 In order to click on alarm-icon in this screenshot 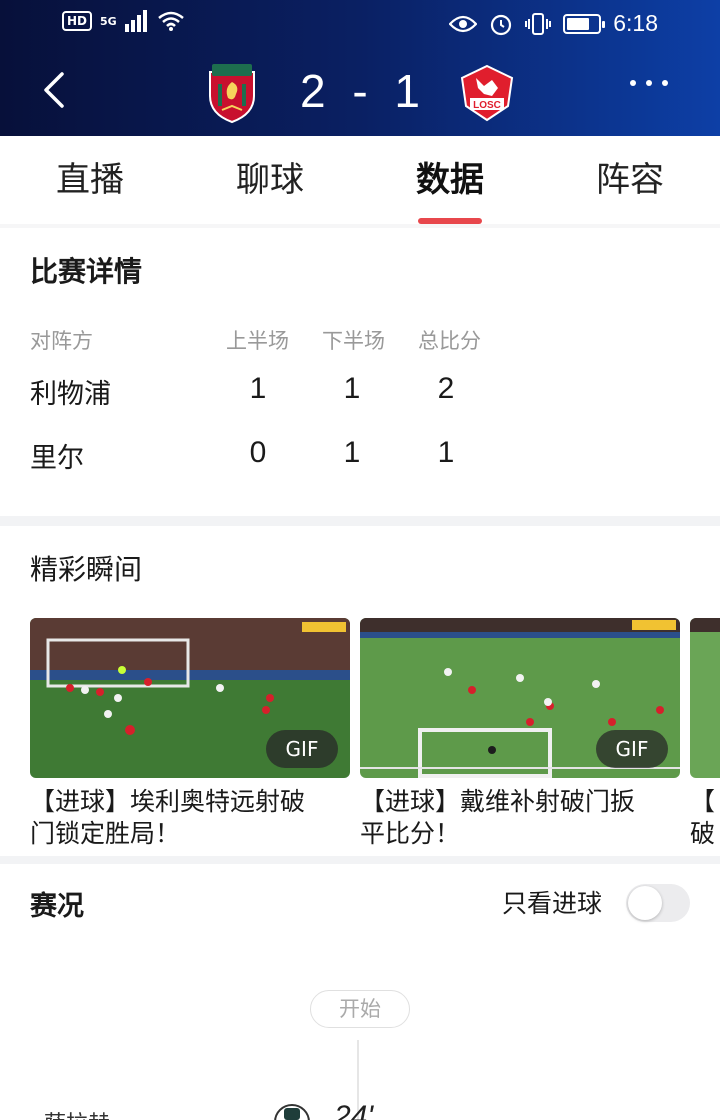, I will do `click(501, 24)`.